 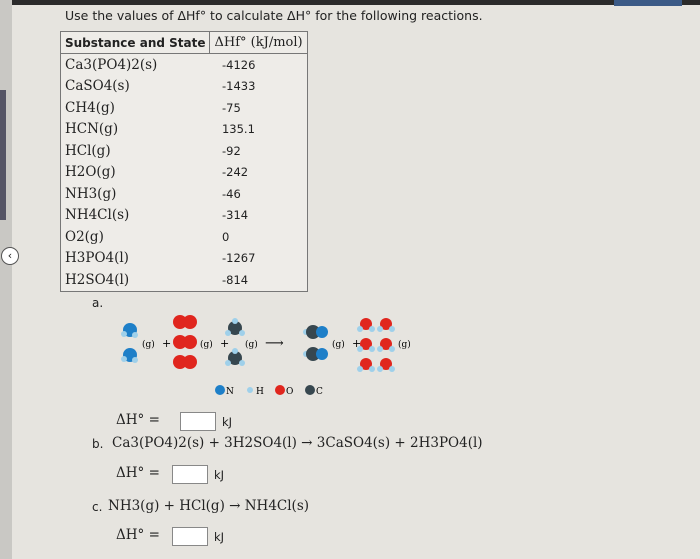 I want to click on substance: NH3(g), so click(x=91, y=193).